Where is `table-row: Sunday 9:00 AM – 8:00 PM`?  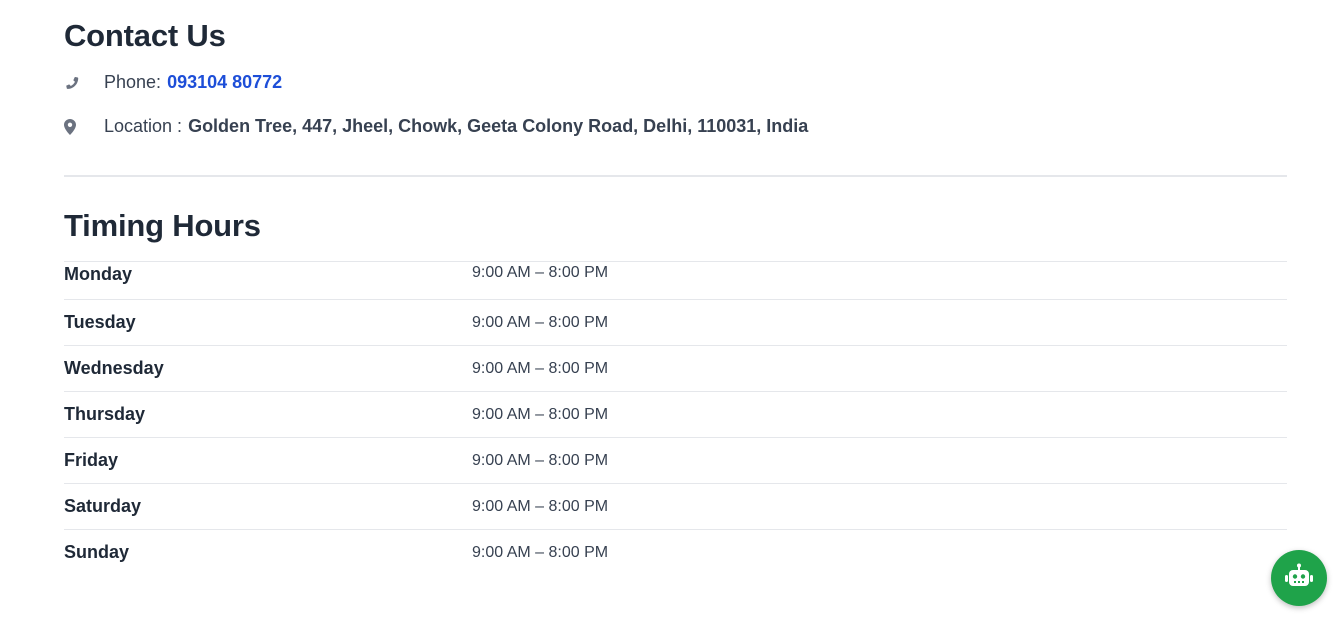
table-row: Sunday 9:00 AM – 8:00 PM is located at coordinates (675, 552).